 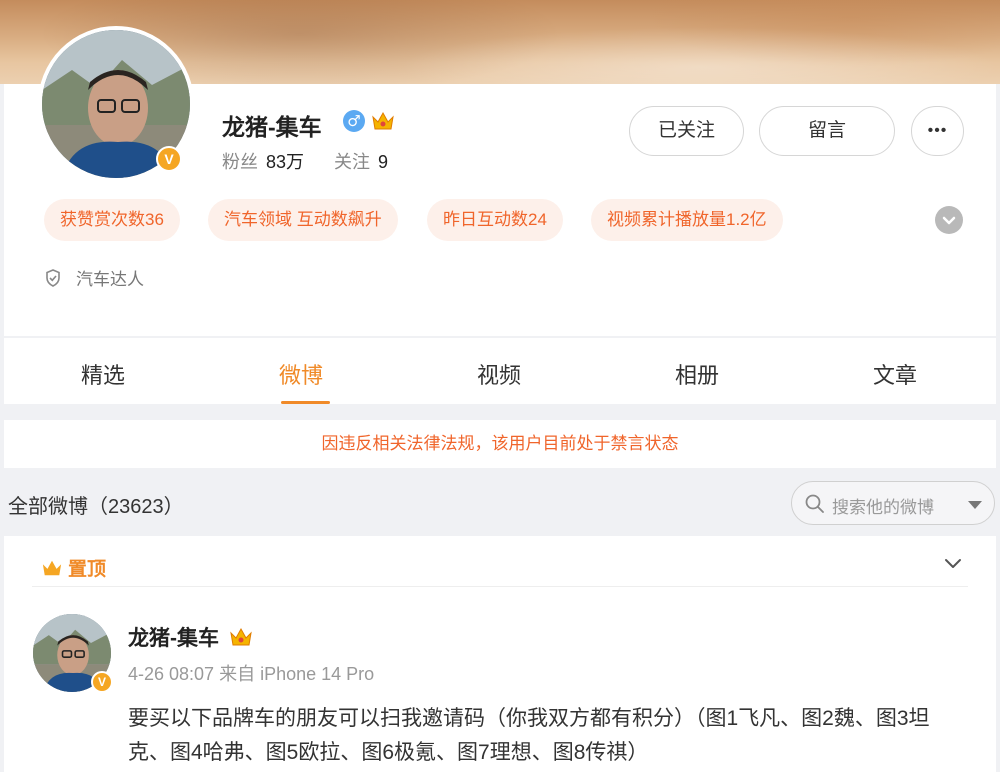 I want to click on followed-button: 已关注, so click(x=686, y=131).